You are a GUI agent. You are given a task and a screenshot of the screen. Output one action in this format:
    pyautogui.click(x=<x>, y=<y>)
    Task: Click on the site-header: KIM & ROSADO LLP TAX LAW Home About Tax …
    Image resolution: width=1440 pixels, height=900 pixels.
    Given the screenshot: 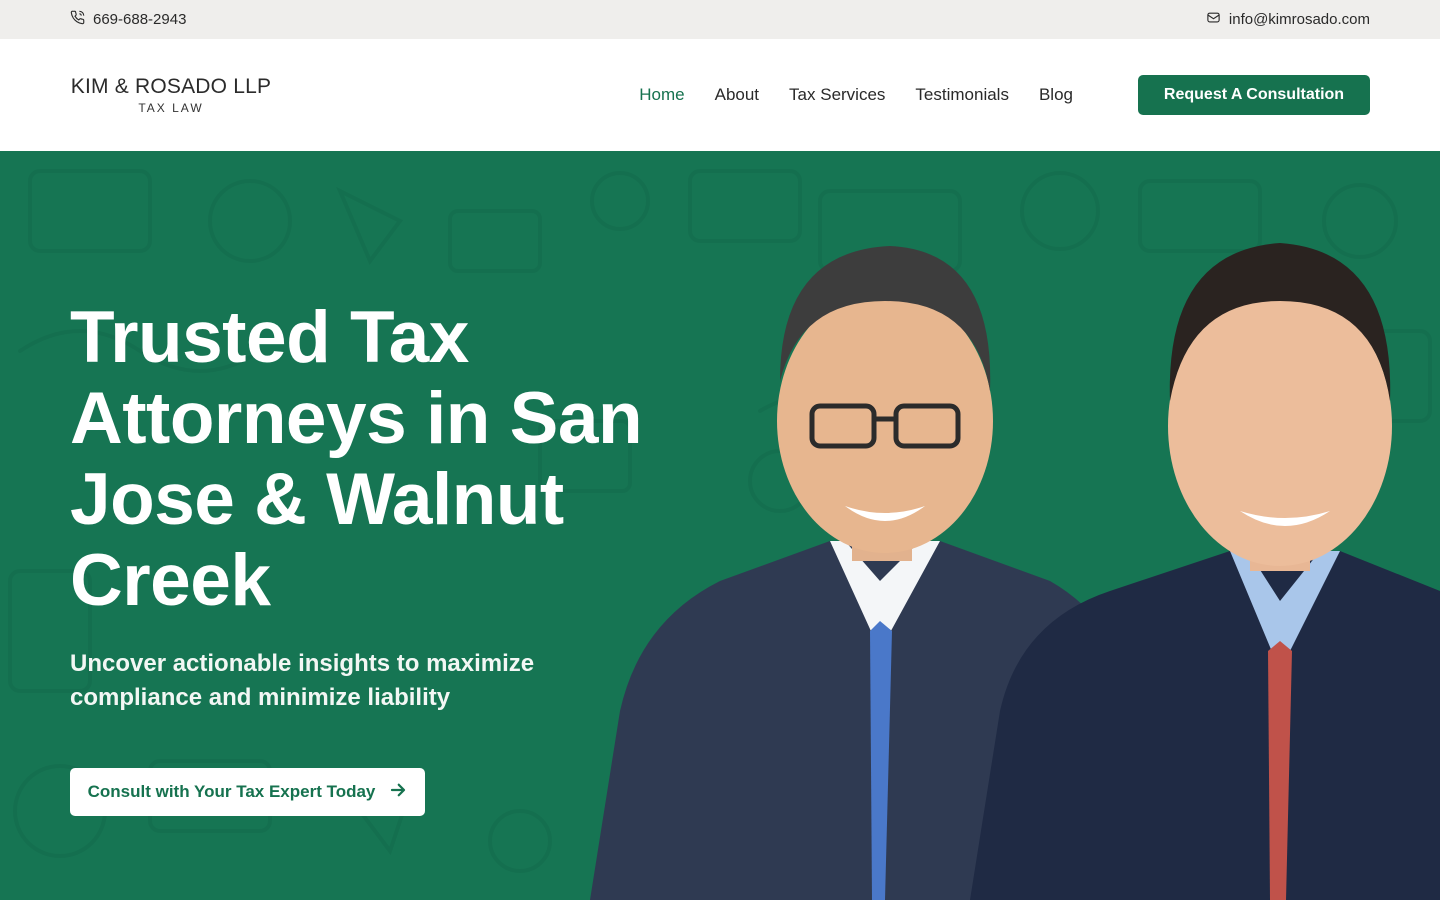 What is the action you would take?
    pyautogui.click(x=720, y=95)
    